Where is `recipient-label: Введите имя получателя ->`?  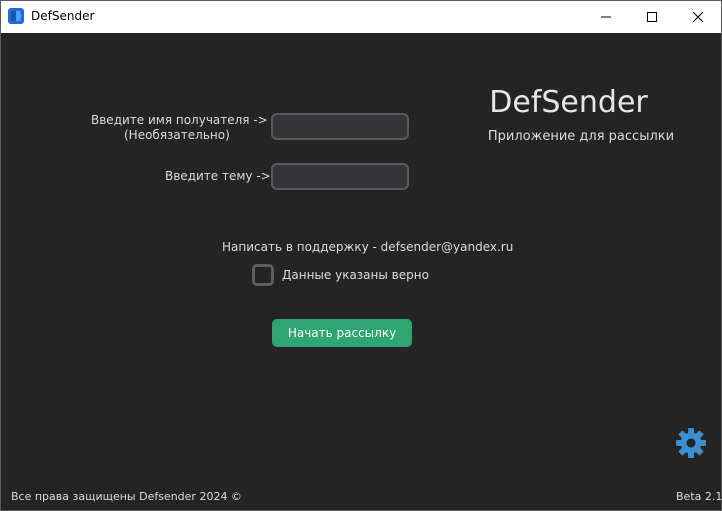 recipient-label: Введите имя получателя -> is located at coordinates (179, 120).